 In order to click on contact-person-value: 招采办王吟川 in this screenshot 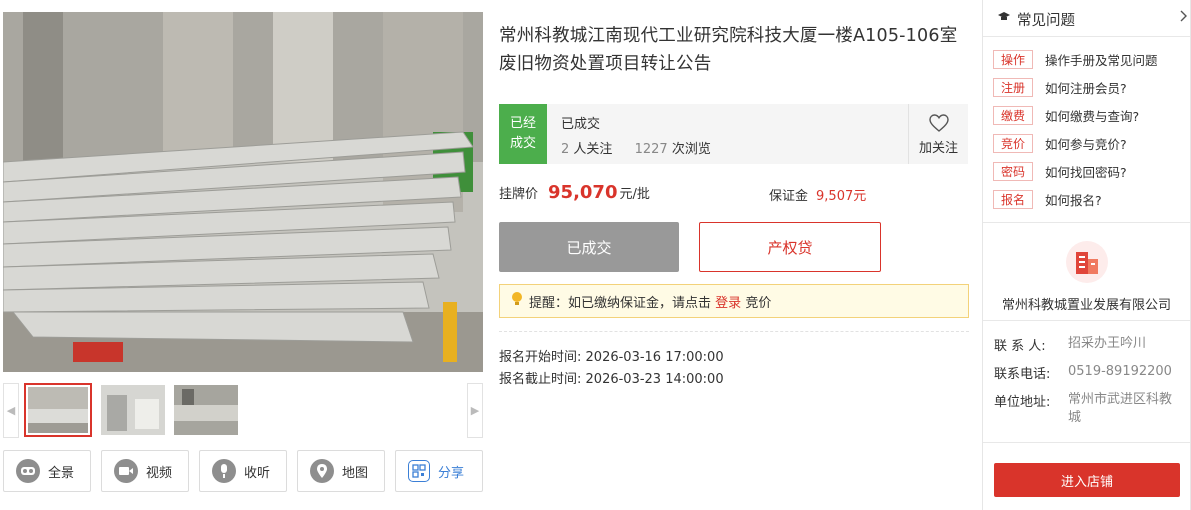, I will do `click(1107, 343)`.